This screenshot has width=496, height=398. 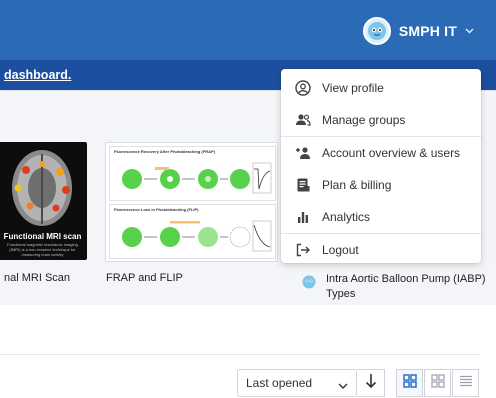 I want to click on mri-image-title: Functional MRI scan, so click(x=42, y=236).